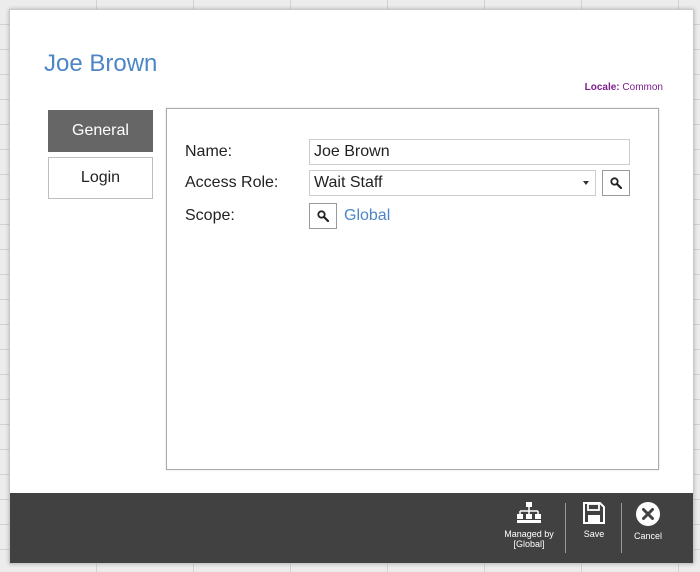 This screenshot has height=572, width=700. Describe the element at coordinates (529, 512) in the screenshot. I see `hierarchy-icon` at that location.